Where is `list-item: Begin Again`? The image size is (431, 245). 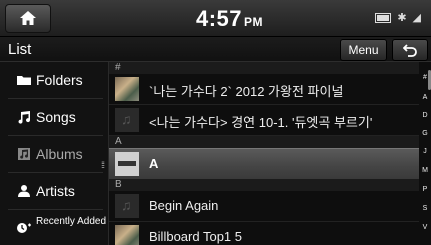
list-item: Begin Again is located at coordinates (264, 206).